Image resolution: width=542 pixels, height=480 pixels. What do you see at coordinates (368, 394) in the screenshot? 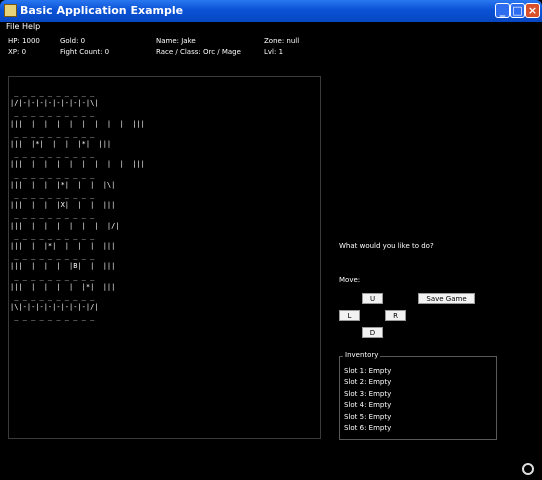
I see `inventory-slot: Slot 3: Empty` at bounding box center [368, 394].